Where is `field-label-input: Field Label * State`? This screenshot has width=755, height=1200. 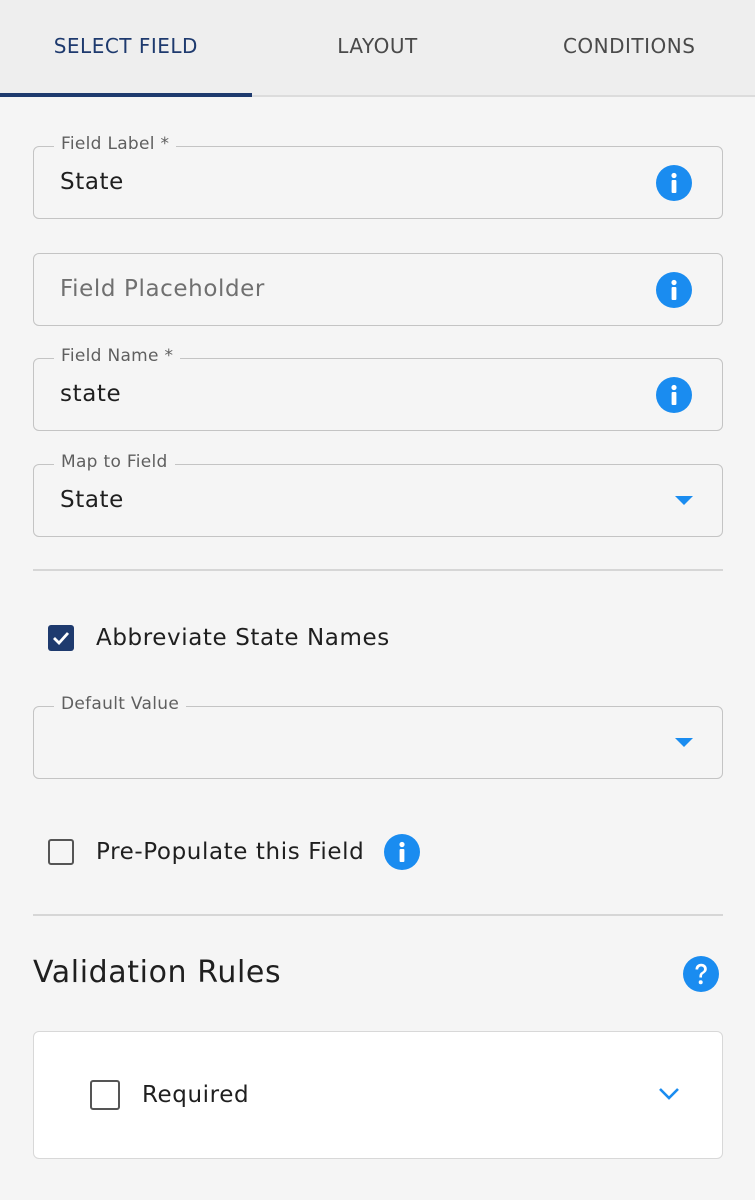
field-label-input: Field Label * State is located at coordinates (378, 176).